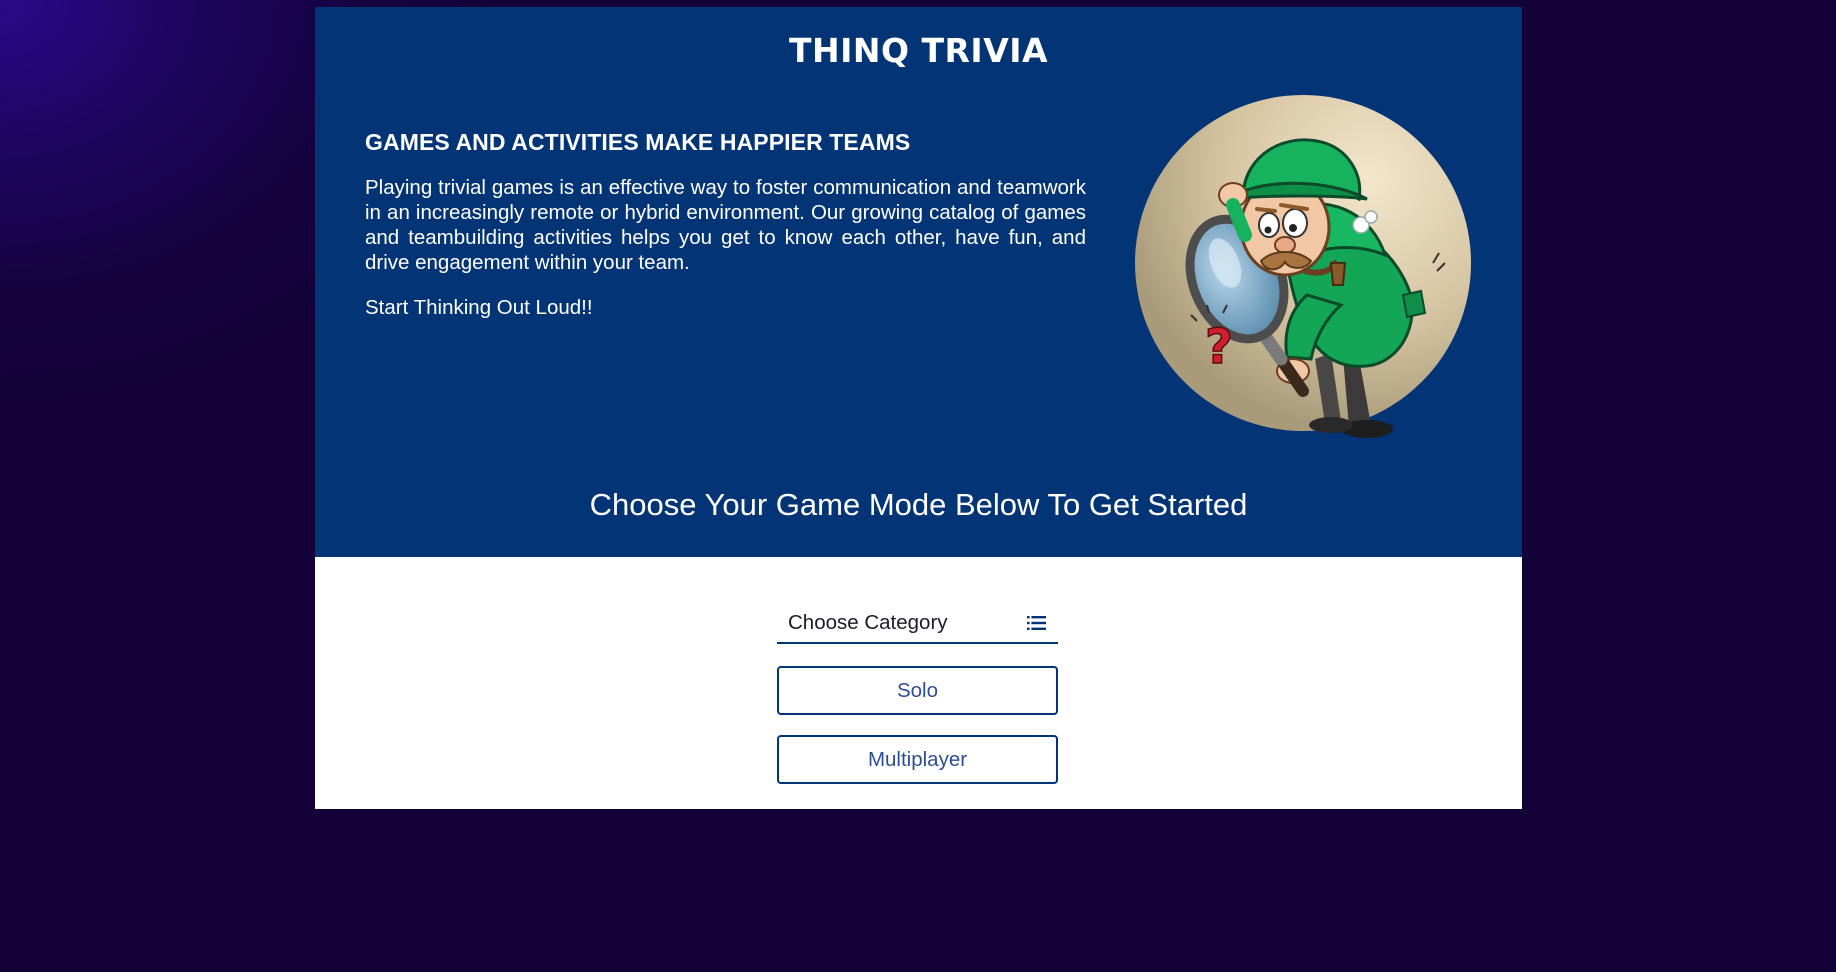 The width and height of the screenshot is (1836, 972). I want to click on category-select: Choose Category, so click(917, 625).